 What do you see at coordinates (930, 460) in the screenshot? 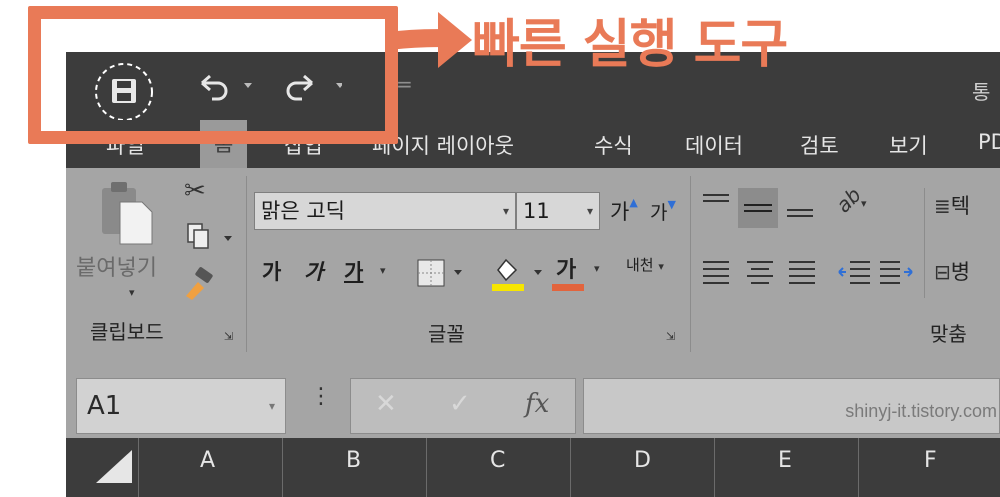
I see `column-header-f: F` at bounding box center [930, 460].